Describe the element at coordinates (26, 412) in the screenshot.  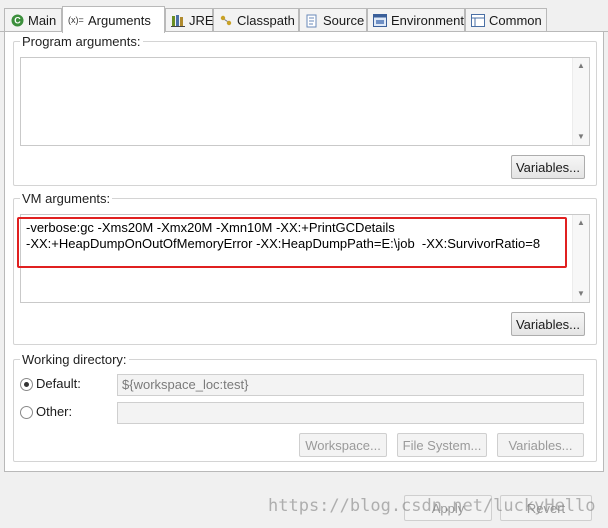
I see `other-radio` at that location.